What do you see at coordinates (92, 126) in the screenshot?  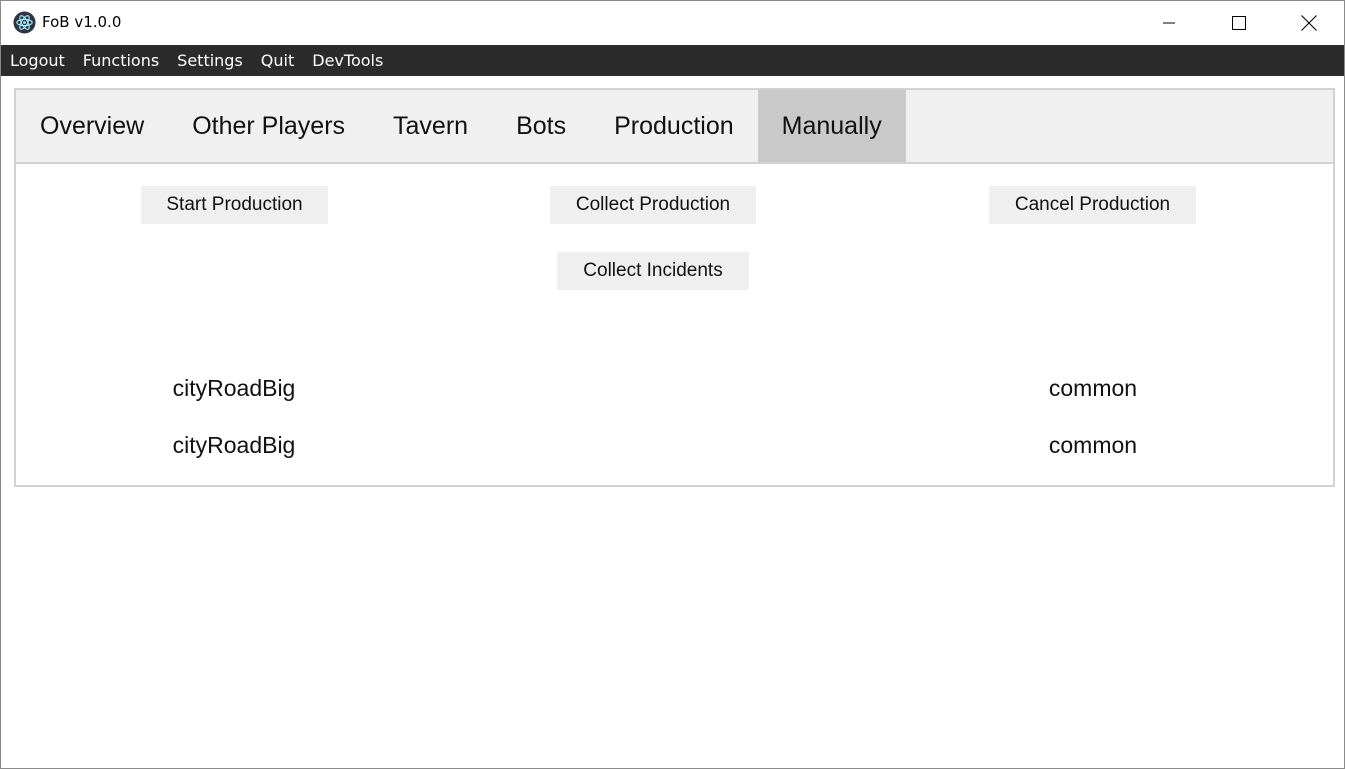 I see `tab-overview: Overview` at bounding box center [92, 126].